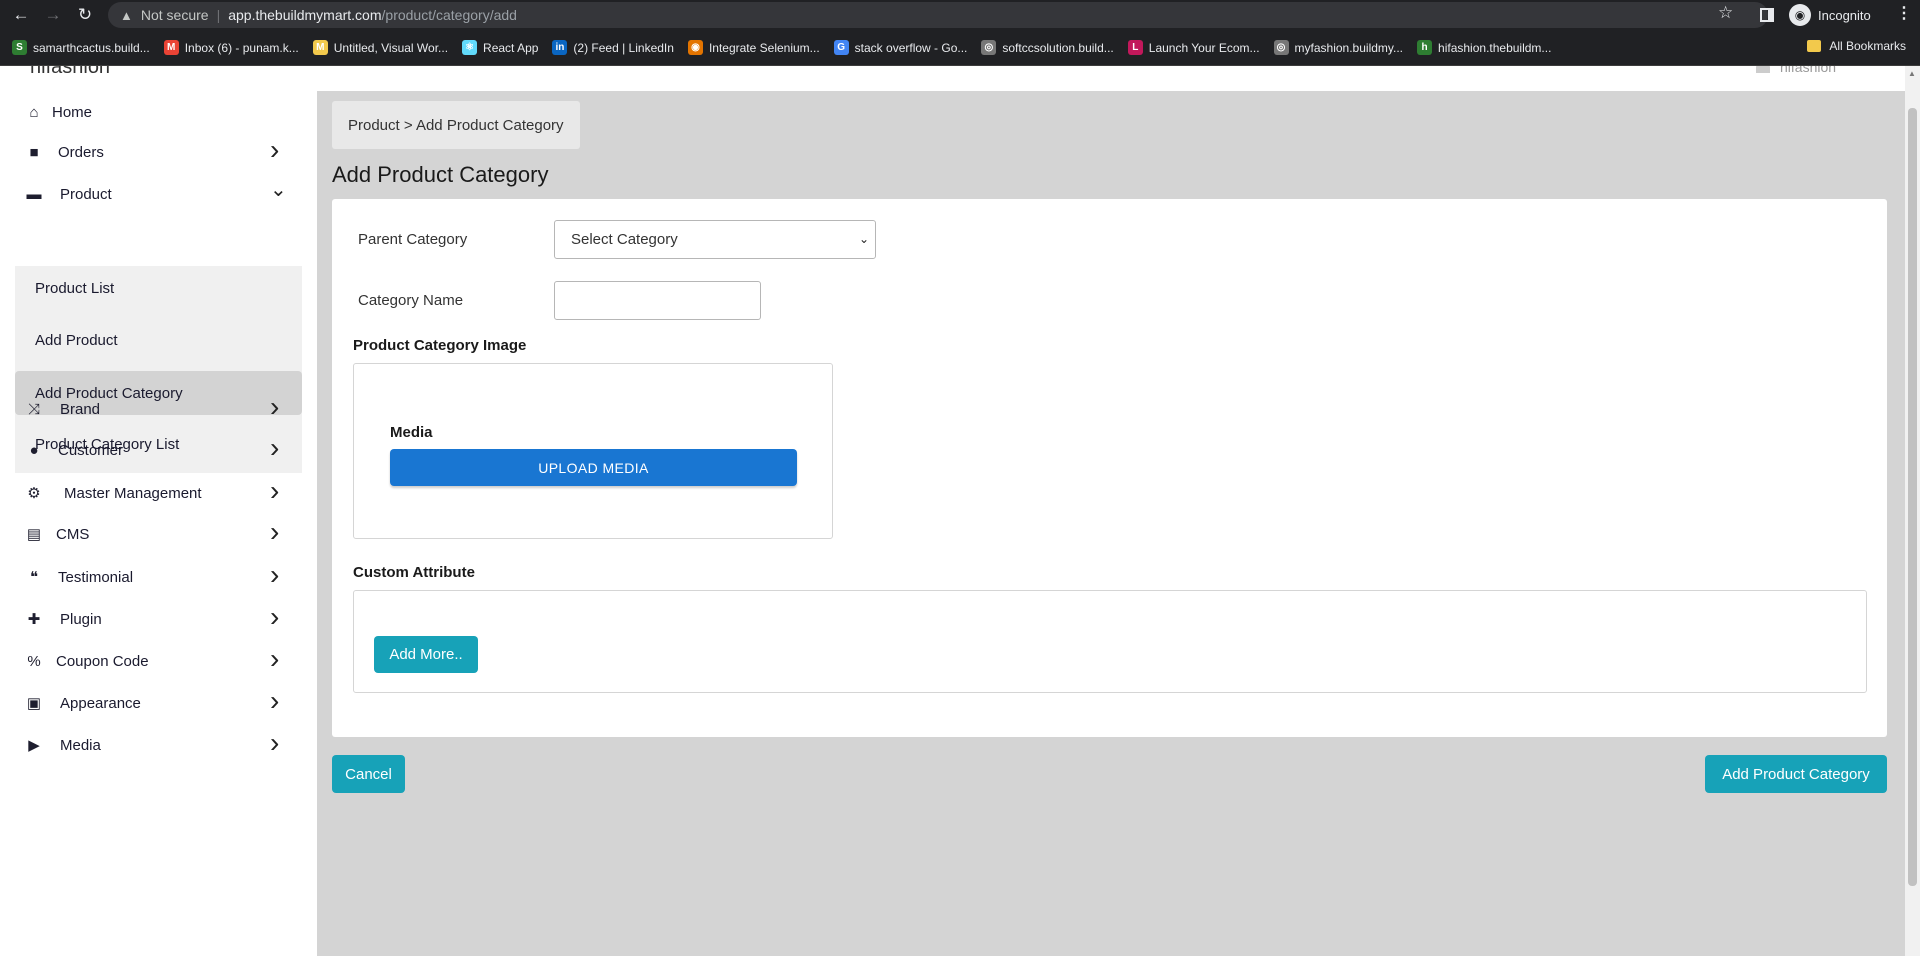 Image resolution: width=1920 pixels, height=956 pixels. I want to click on add-more-button: Add More.., so click(426, 654).